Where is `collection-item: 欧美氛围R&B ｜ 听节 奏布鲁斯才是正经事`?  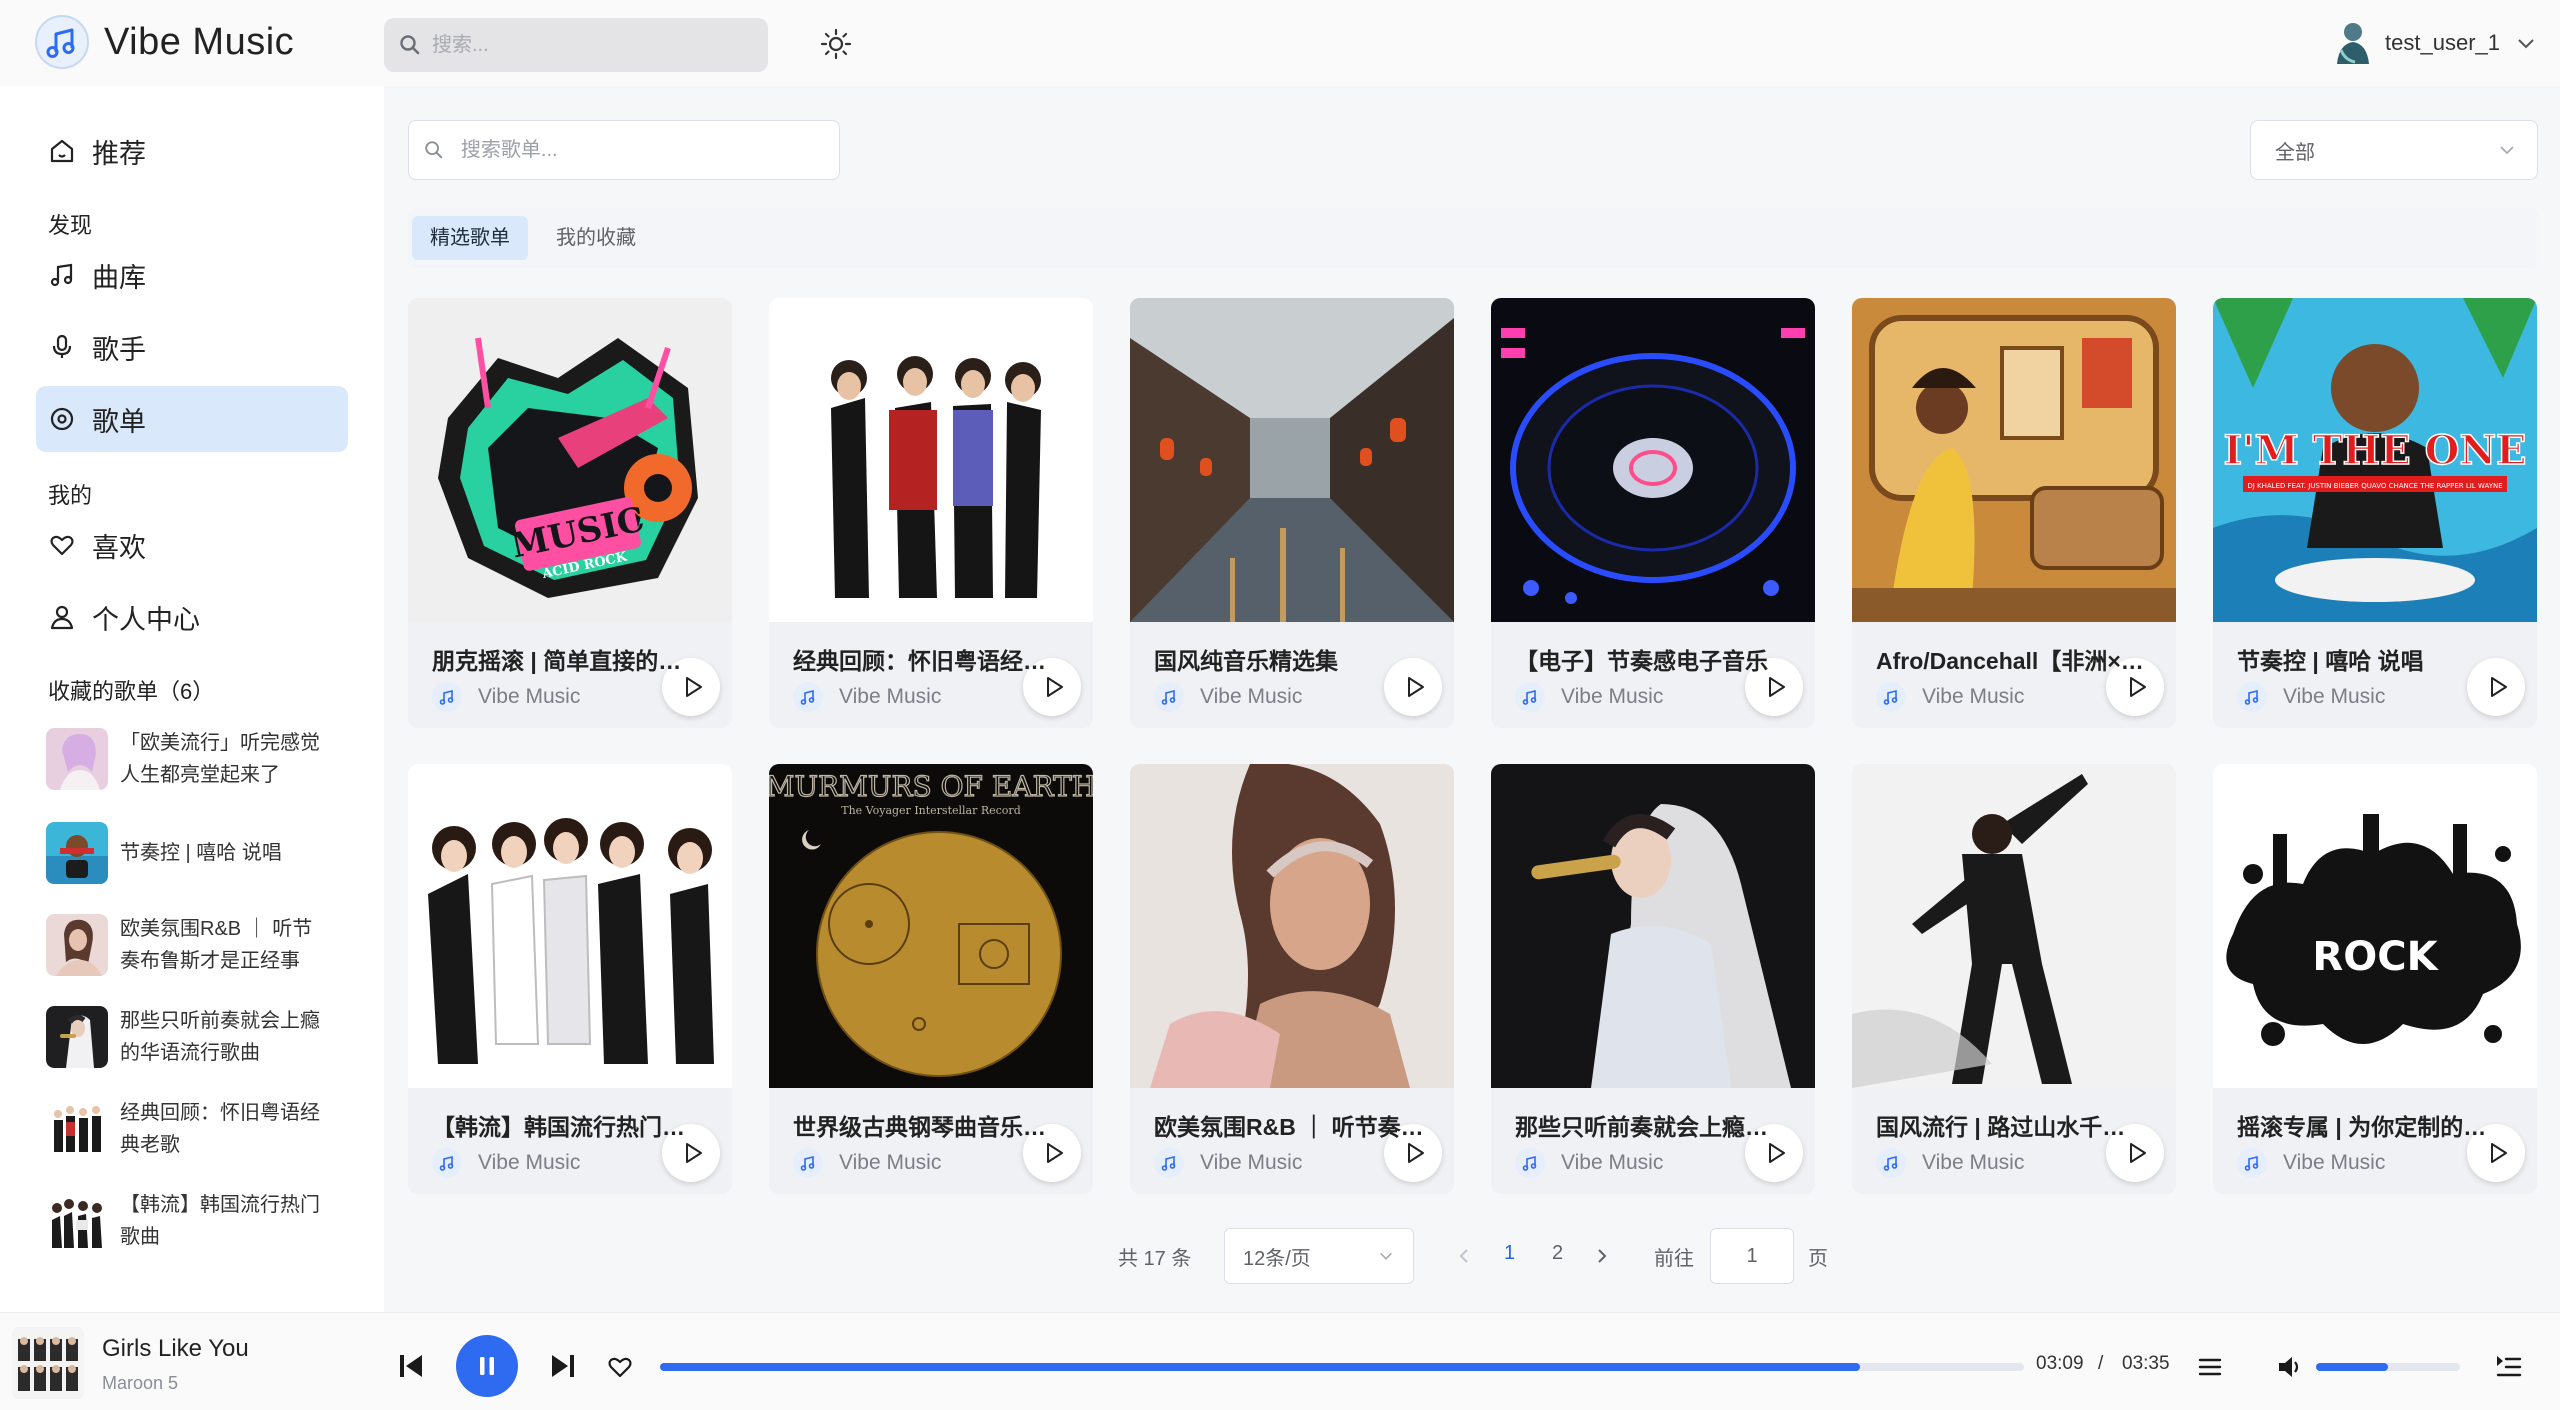
collection-item: 欧美氛围R&B ｜ 听节 奏布鲁斯才是正经事 is located at coordinates (196, 945).